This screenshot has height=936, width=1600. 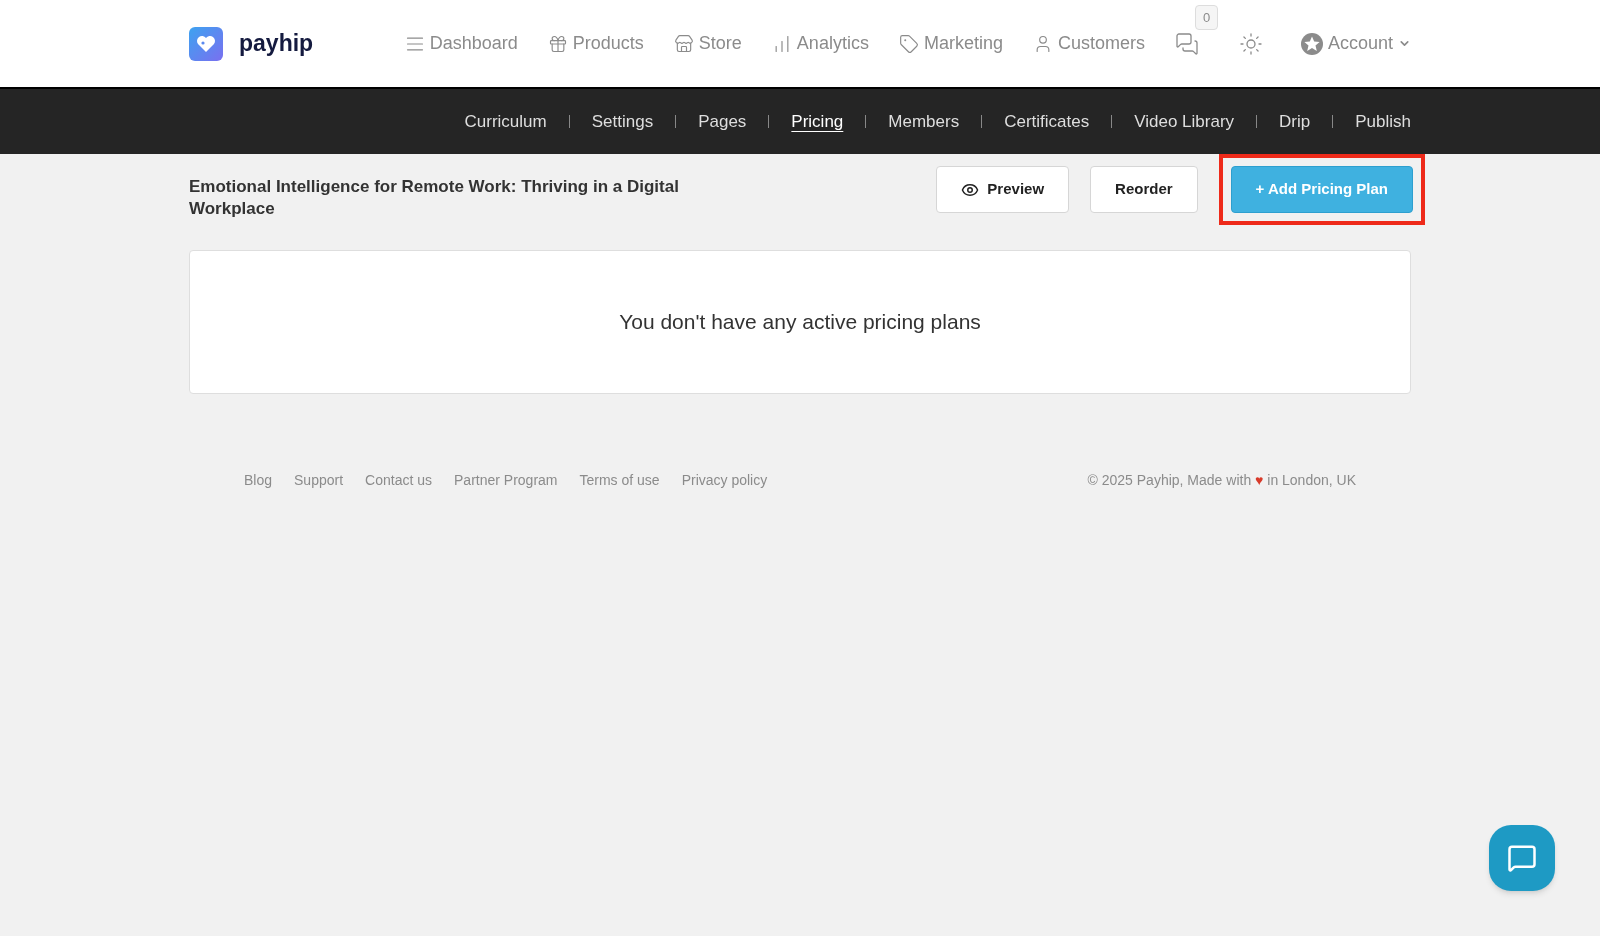 I want to click on chat-bubbles-icon, so click(x=1186, y=43).